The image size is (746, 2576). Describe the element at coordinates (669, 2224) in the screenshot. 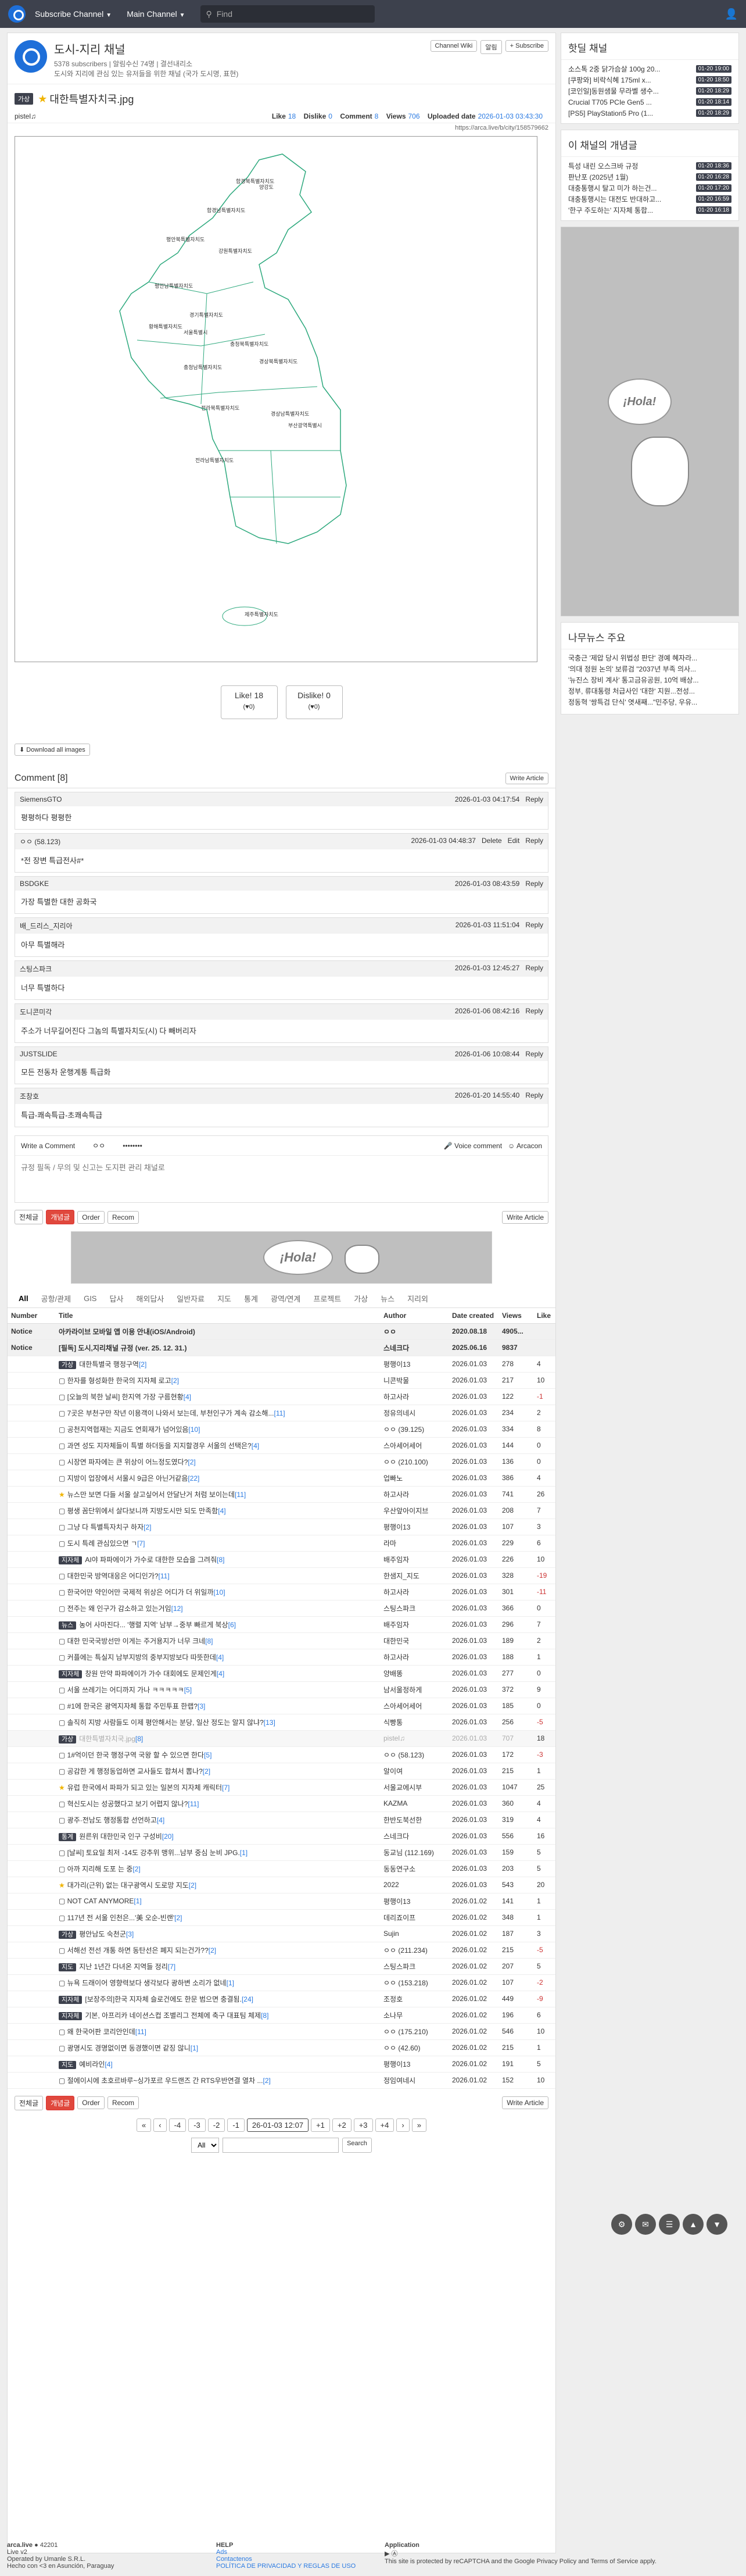

I see `list-icon: ☰` at that location.